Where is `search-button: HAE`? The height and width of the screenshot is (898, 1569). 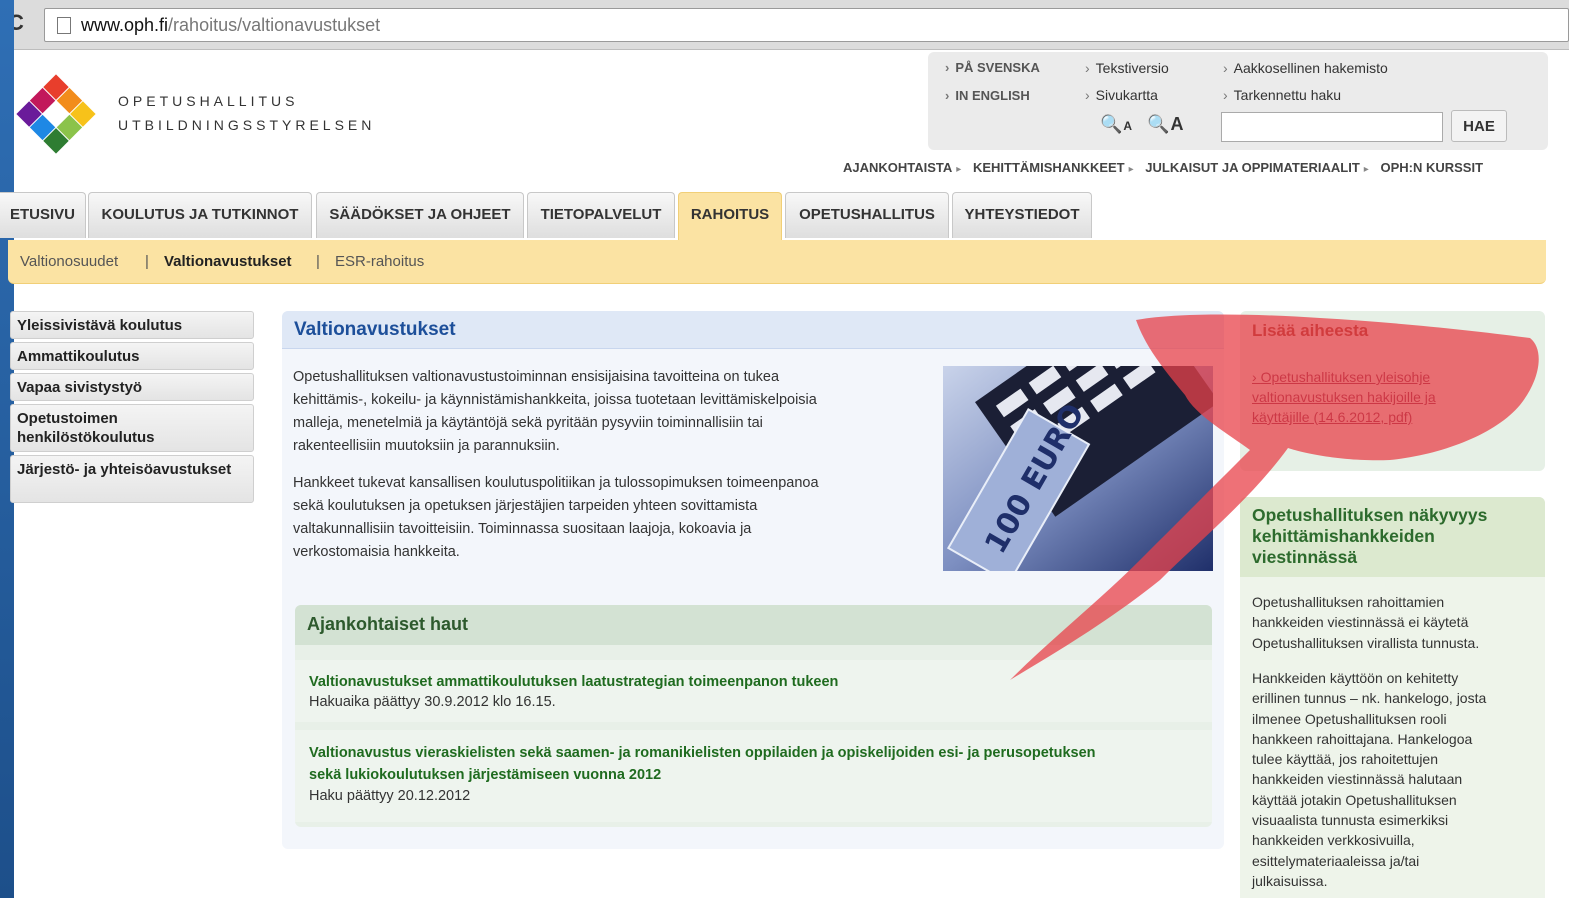 search-button: HAE is located at coordinates (1479, 126).